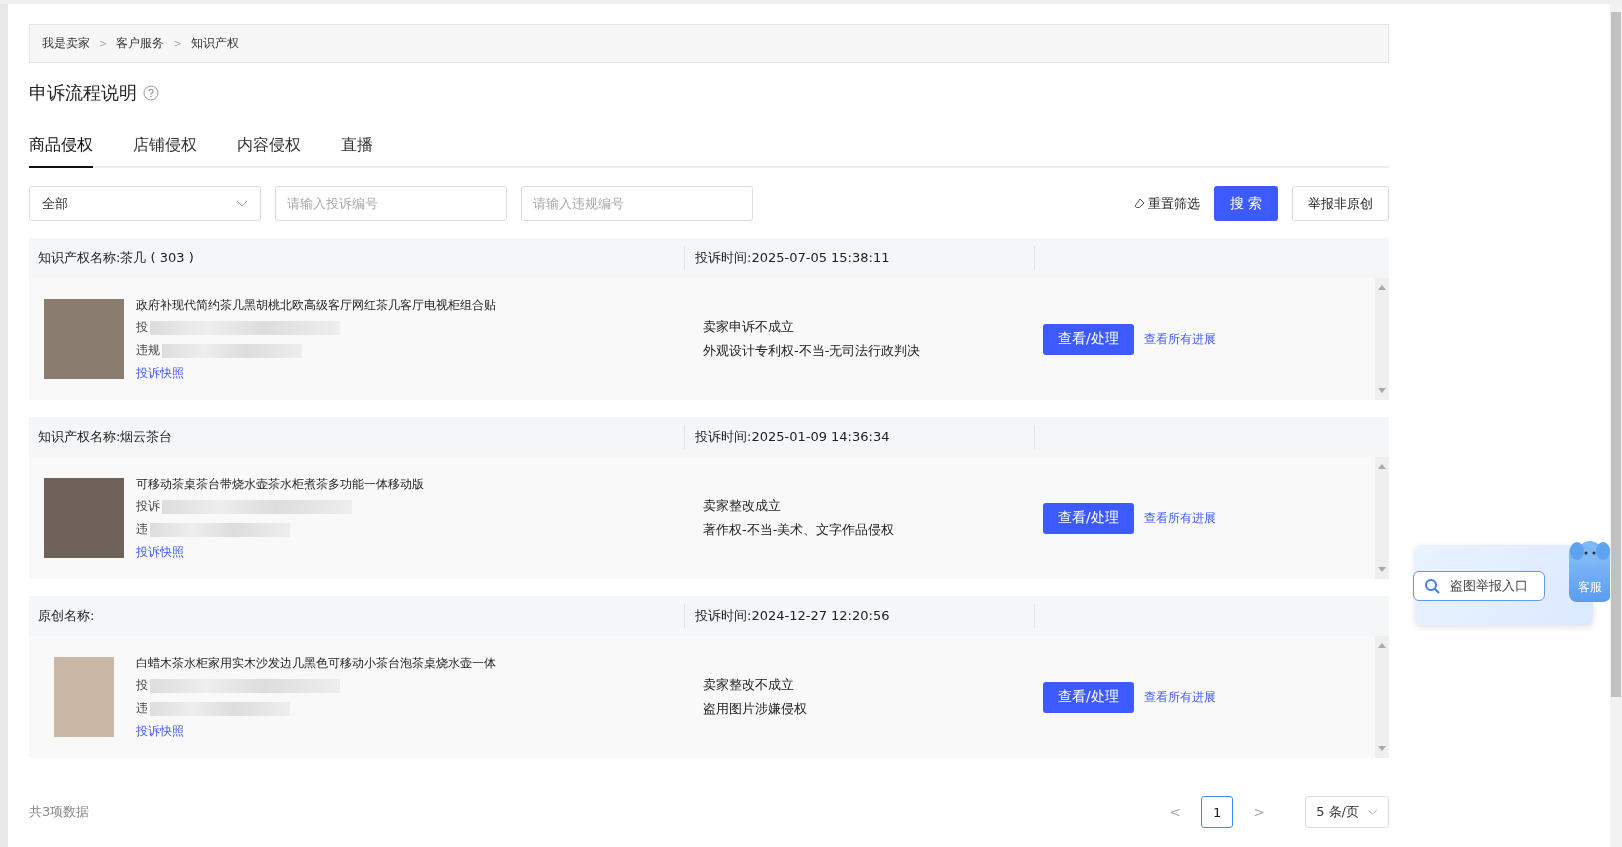 This screenshot has height=847, width=1622. What do you see at coordinates (637, 203) in the screenshot?
I see `violation-number-field: 请输入违规编号` at bounding box center [637, 203].